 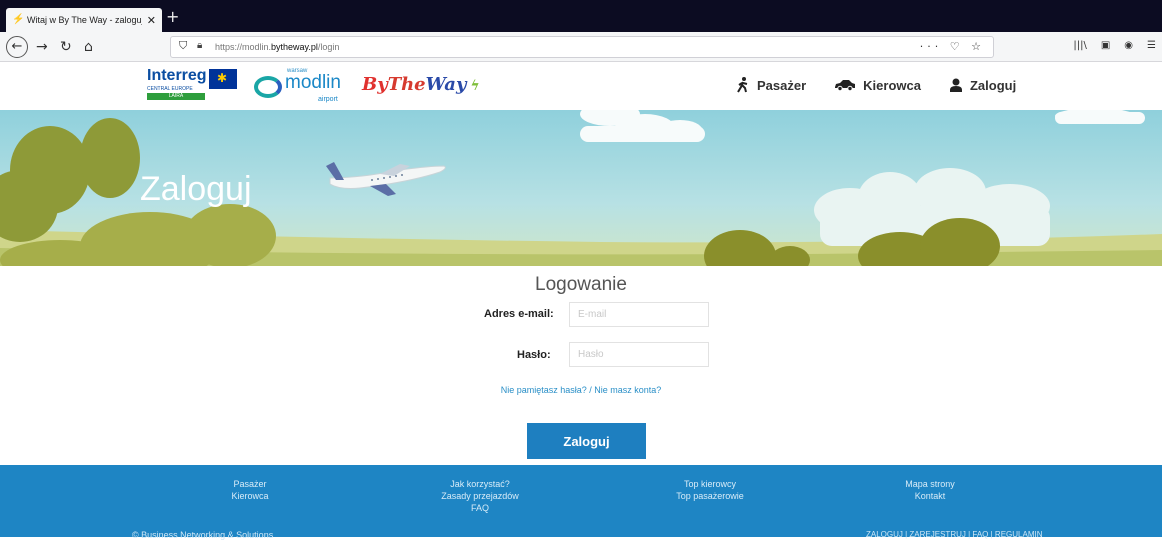 What do you see at coordinates (203, 535) in the screenshot?
I see `copyright-text: © Business Networking & Solutions` at bounding box center [203, 535].